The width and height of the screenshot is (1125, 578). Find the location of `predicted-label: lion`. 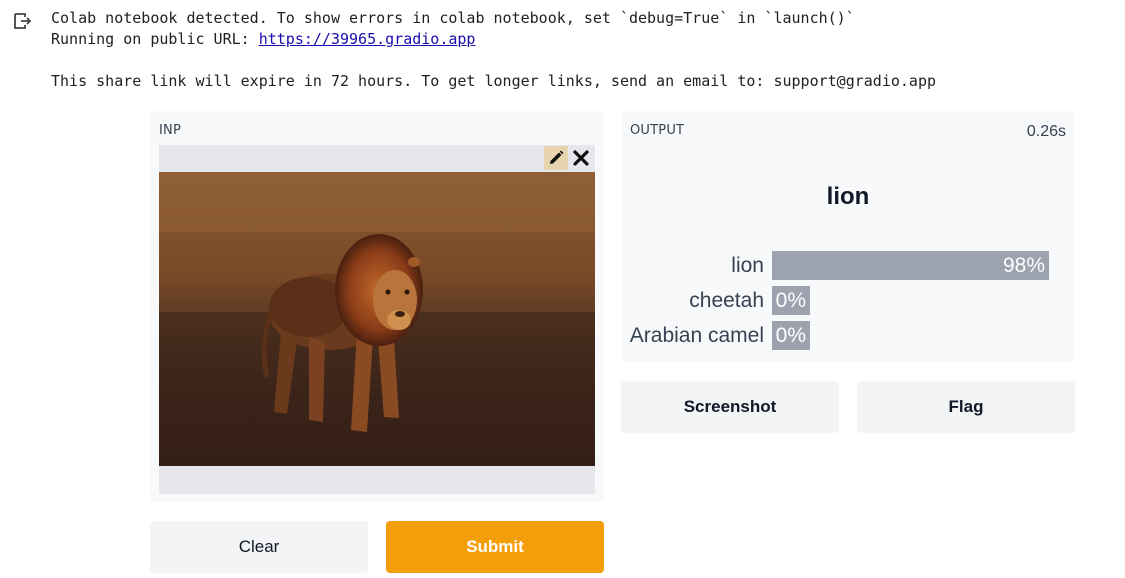

predicted-label: lion is located at coordinates (848, 196).